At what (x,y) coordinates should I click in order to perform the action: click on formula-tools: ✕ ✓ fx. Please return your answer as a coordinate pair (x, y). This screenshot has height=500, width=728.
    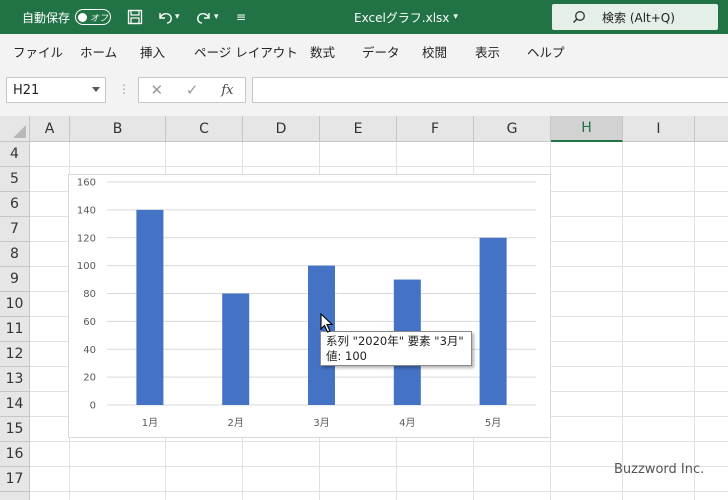
    Looking at the image, I should click on (192, 90).